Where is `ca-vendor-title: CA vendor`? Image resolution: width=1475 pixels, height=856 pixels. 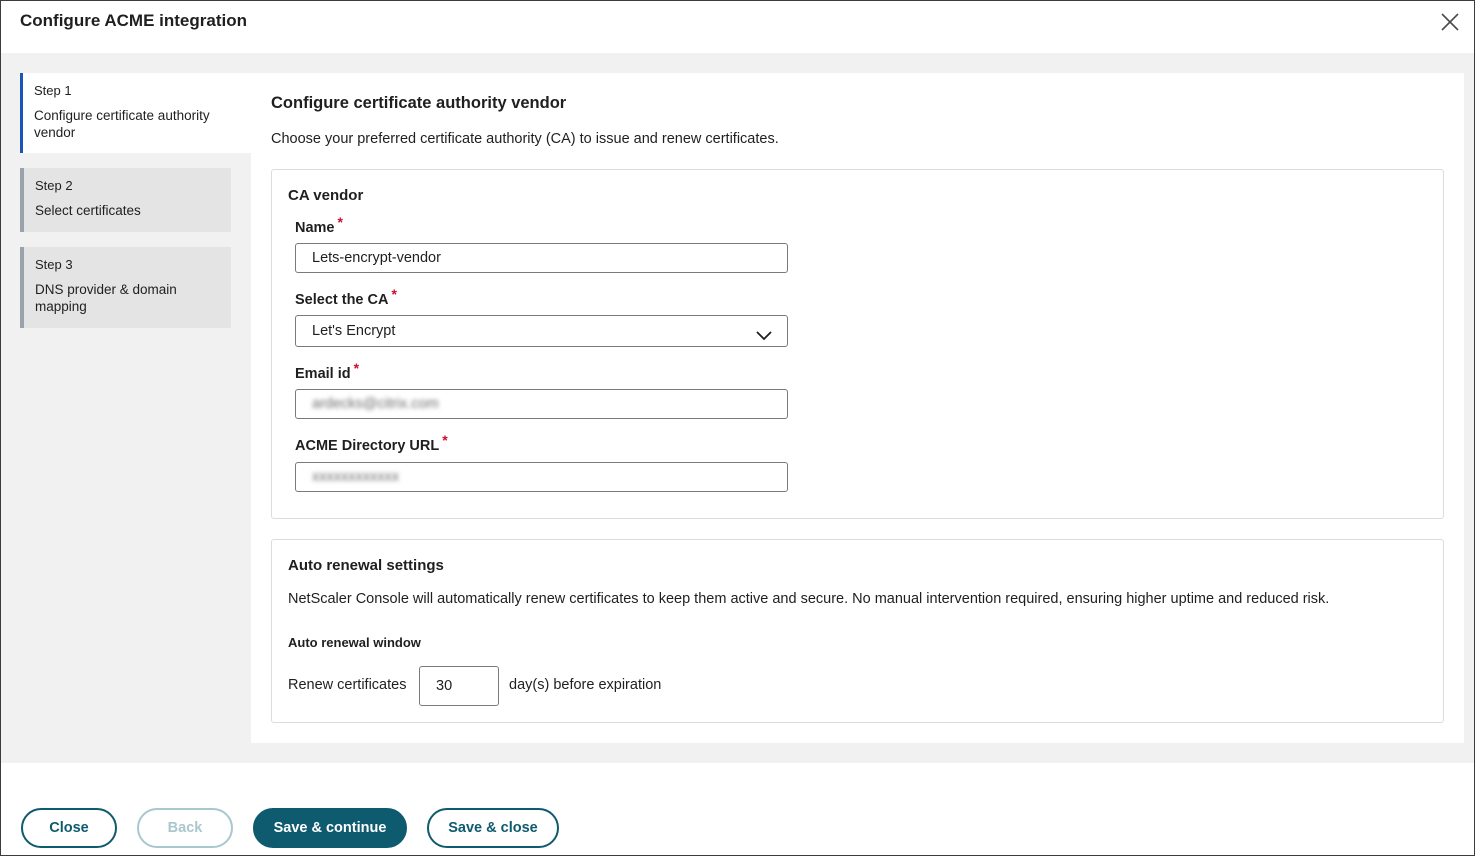
ca-vendor-title: CA vendor is located at coordinates (325, 195).